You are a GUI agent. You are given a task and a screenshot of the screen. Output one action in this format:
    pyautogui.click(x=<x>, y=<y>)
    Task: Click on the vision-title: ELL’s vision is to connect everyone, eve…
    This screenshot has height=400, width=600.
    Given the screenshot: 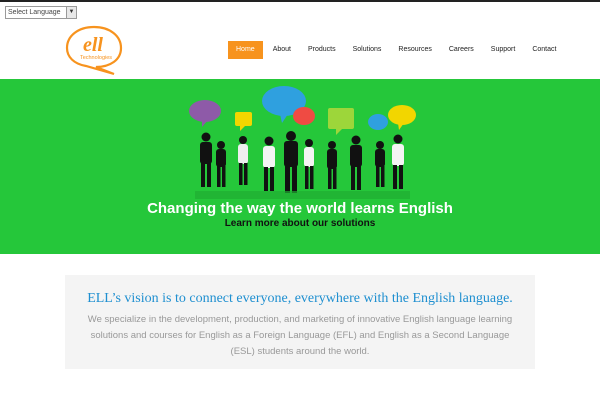 What is the action you would take?
    pyautogui.click(x=300, y=298)
    